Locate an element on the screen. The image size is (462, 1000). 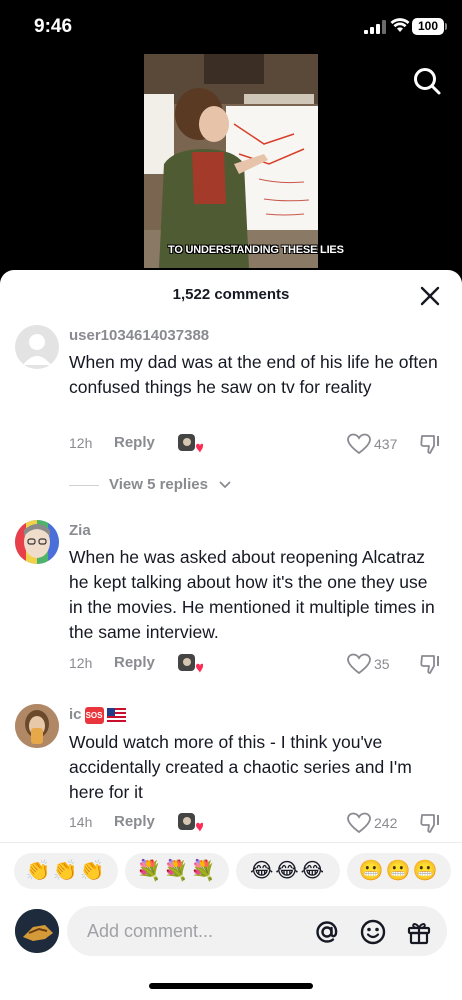
comment-username: Zia is located at coordinates (80, 530).